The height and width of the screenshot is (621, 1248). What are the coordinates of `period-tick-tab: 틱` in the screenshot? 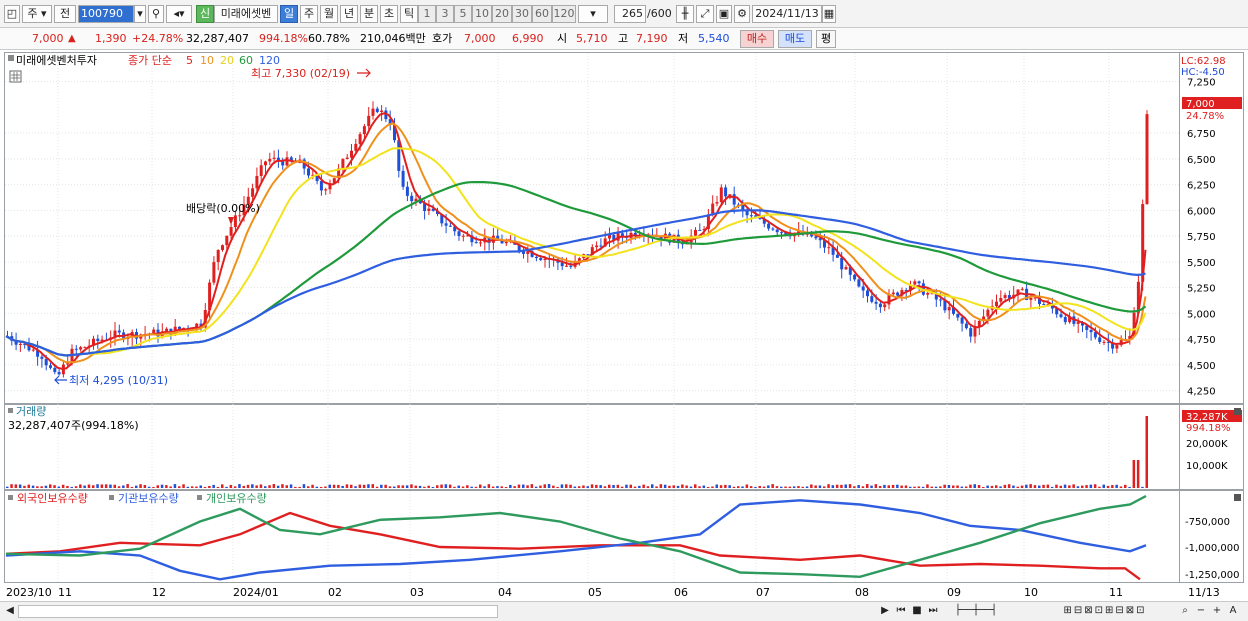 It's located at (409, 14).